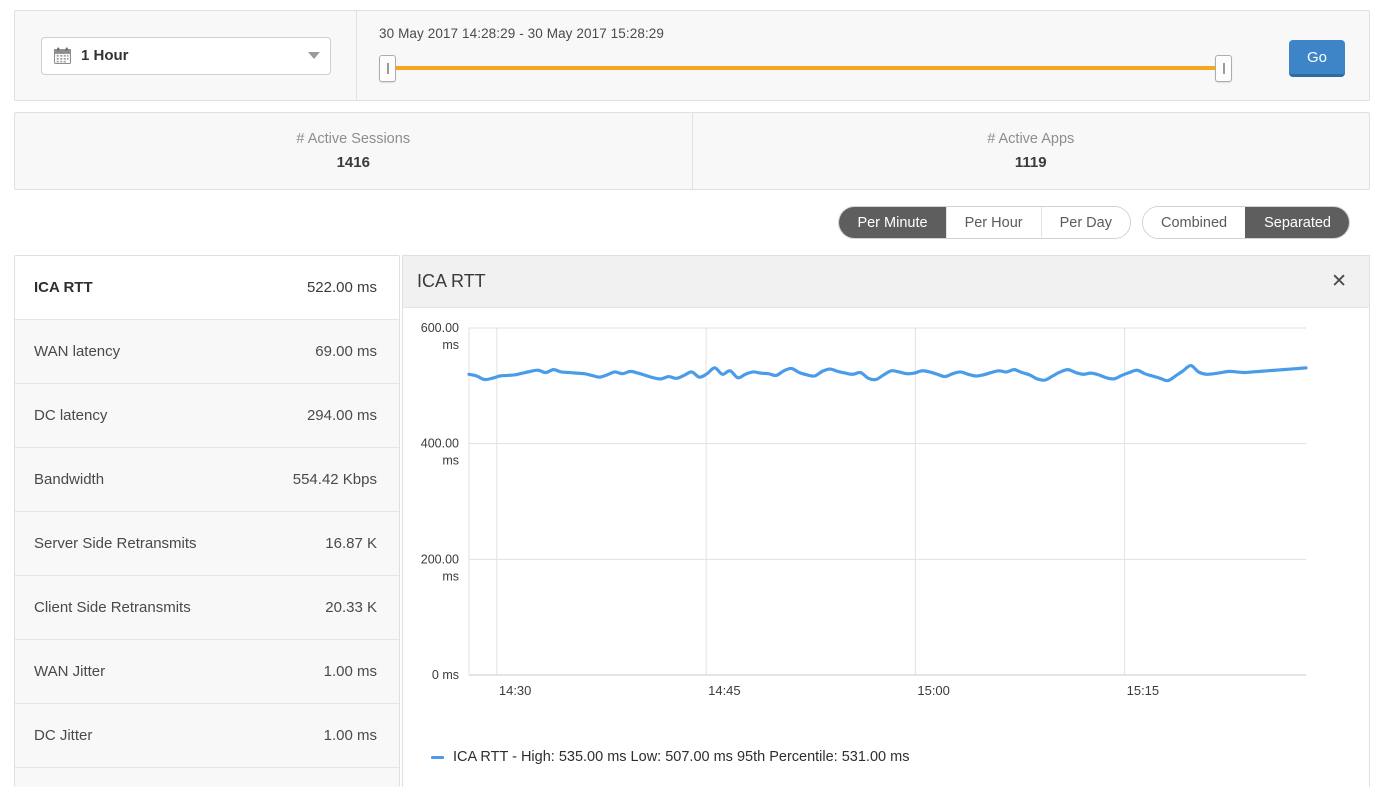 This screenshot has width=1378, height=787. What do you see at coordinates (933, 690) in the screenshot?
I see `svg-text: 15:00` at bounding box center [933, 690].